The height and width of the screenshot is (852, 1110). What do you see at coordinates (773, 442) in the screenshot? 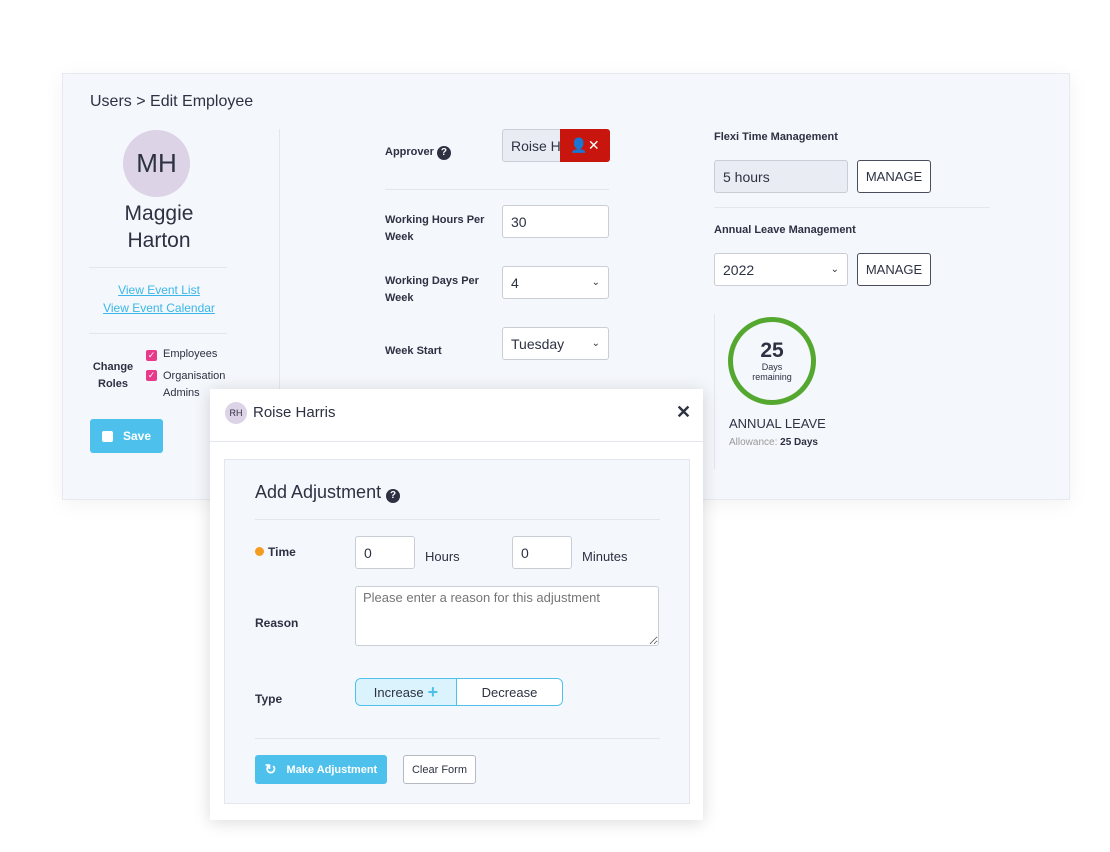
I see `allowance: Allowance: 25 Days` at bounding box center [773, 442].